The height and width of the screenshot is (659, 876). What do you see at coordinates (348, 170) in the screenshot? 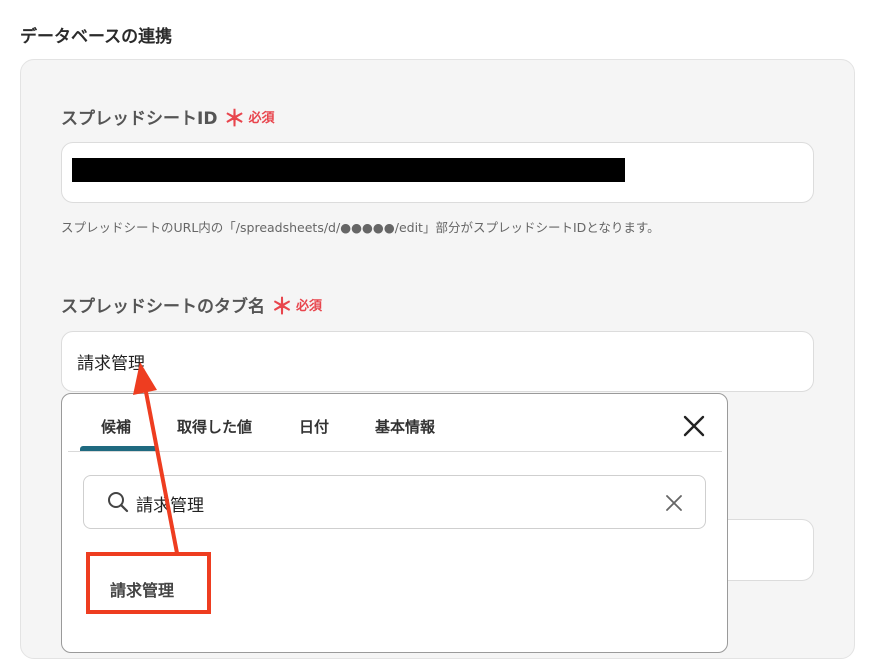
I see `redacted-value` at bounding box center [348, 170].